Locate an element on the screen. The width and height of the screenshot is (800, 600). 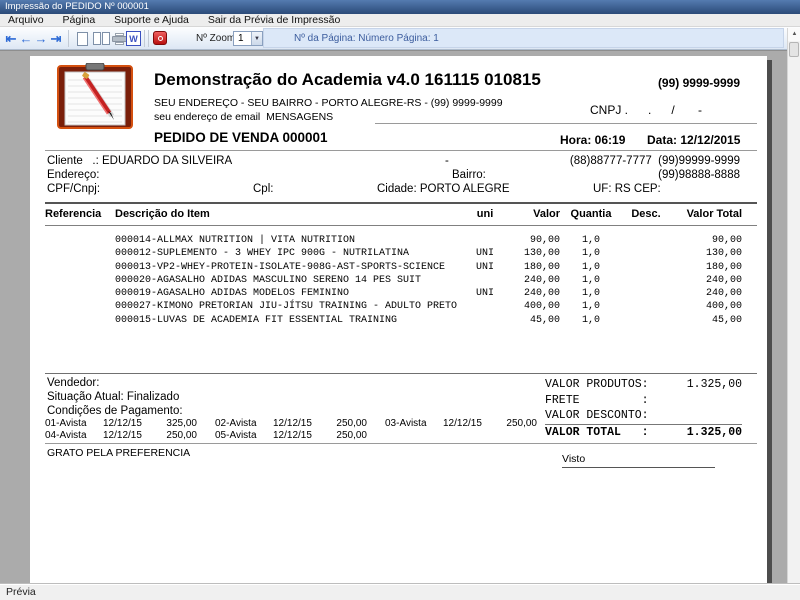
item-total: 45,00 is located at coordinates (726, 320).